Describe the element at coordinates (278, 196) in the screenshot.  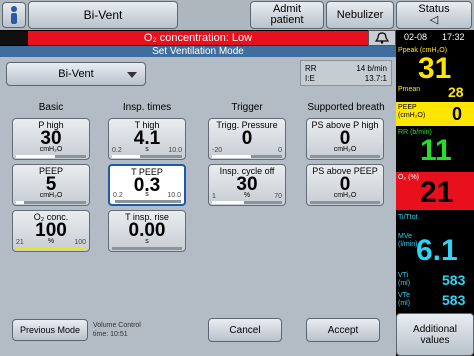
I see `param-max: 70` at that location.